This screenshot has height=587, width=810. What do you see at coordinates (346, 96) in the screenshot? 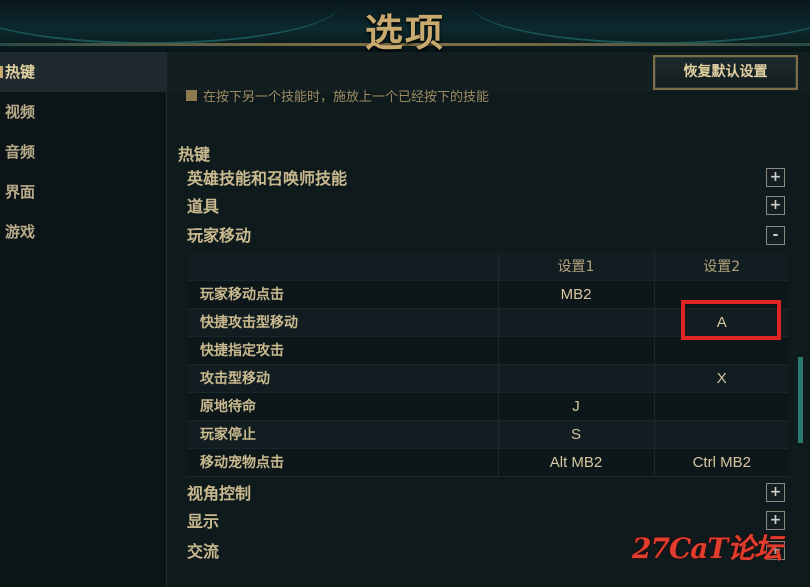
I see `partial-option-label: 在按下另一个技能时，施放上一个已经按下的技能` at bounding box center [346, 96].